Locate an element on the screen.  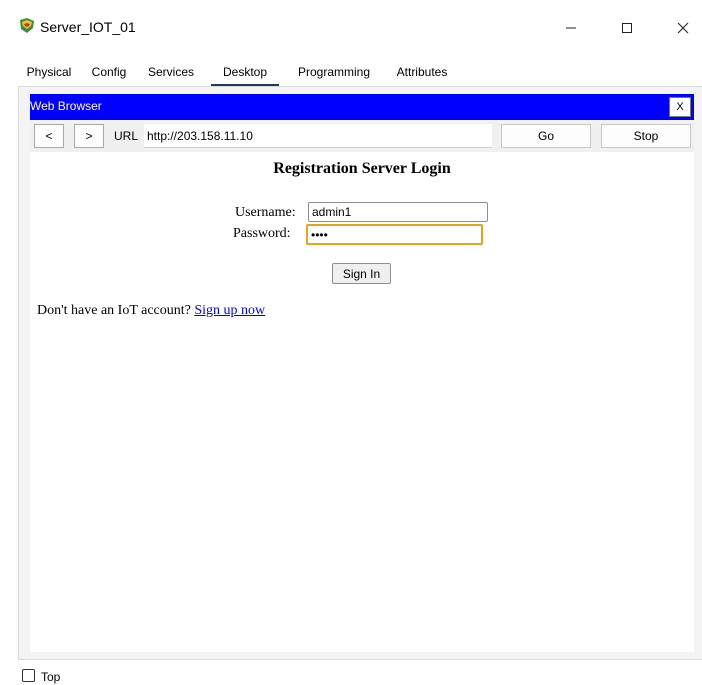
username-label: Username: is located at coordinates (265, 212).